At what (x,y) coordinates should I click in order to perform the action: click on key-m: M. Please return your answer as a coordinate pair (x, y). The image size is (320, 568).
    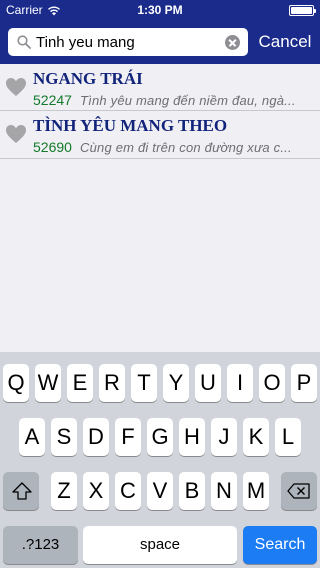
    Looking at the image, I should click on (256, 491).